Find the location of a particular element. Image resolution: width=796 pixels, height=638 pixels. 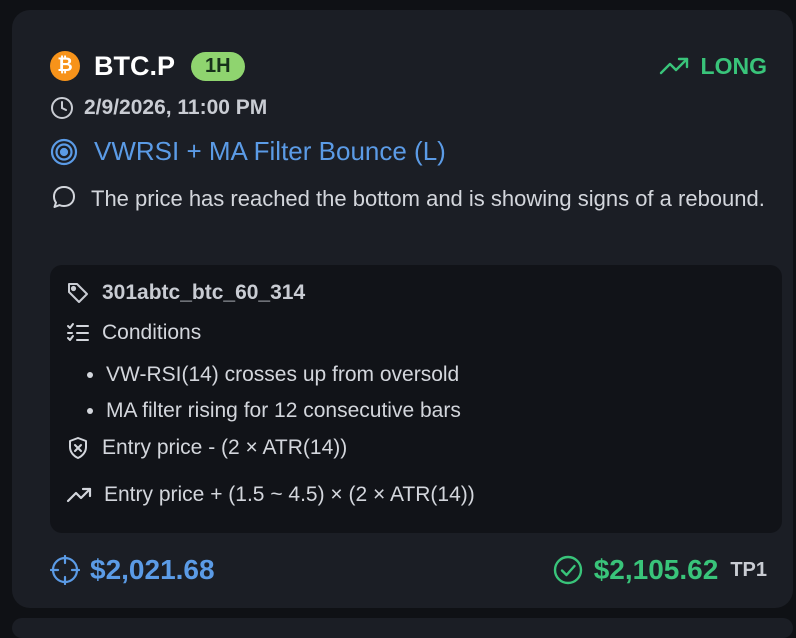

direction-indicator: LONG is located at coordinates (713, 66).